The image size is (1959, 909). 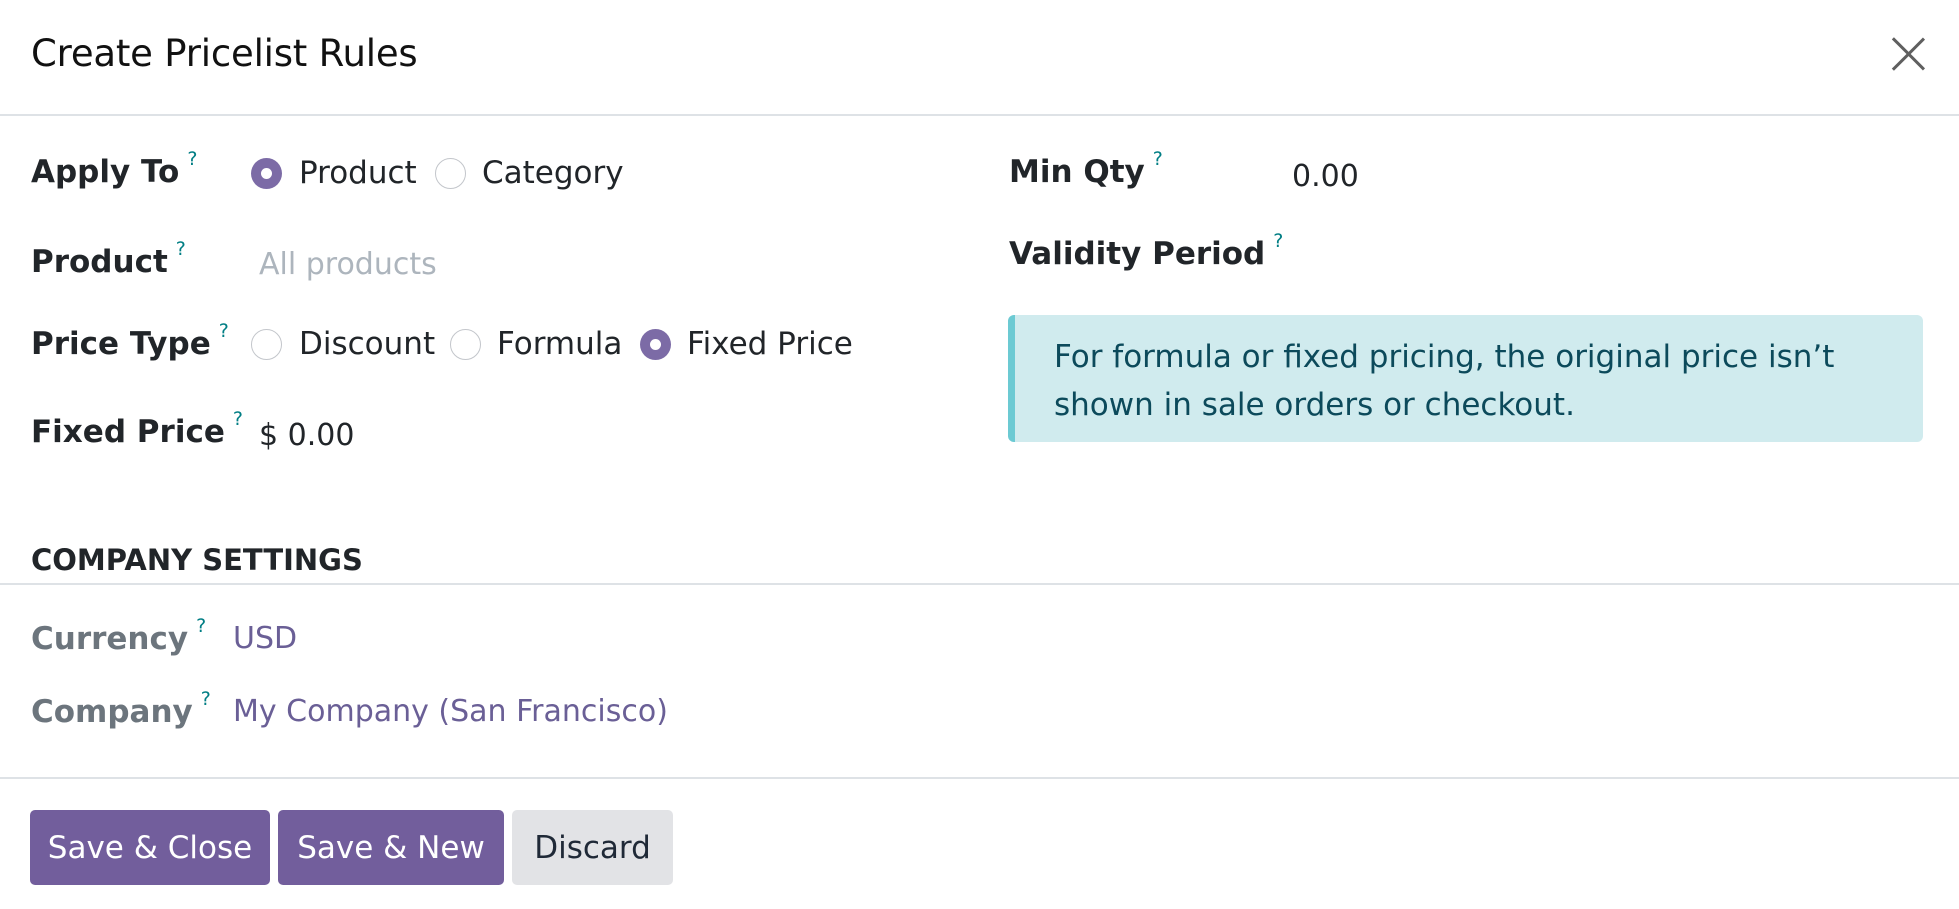 I want to click on apply-to-label-text: Apply To, so click(x=105, y=172).